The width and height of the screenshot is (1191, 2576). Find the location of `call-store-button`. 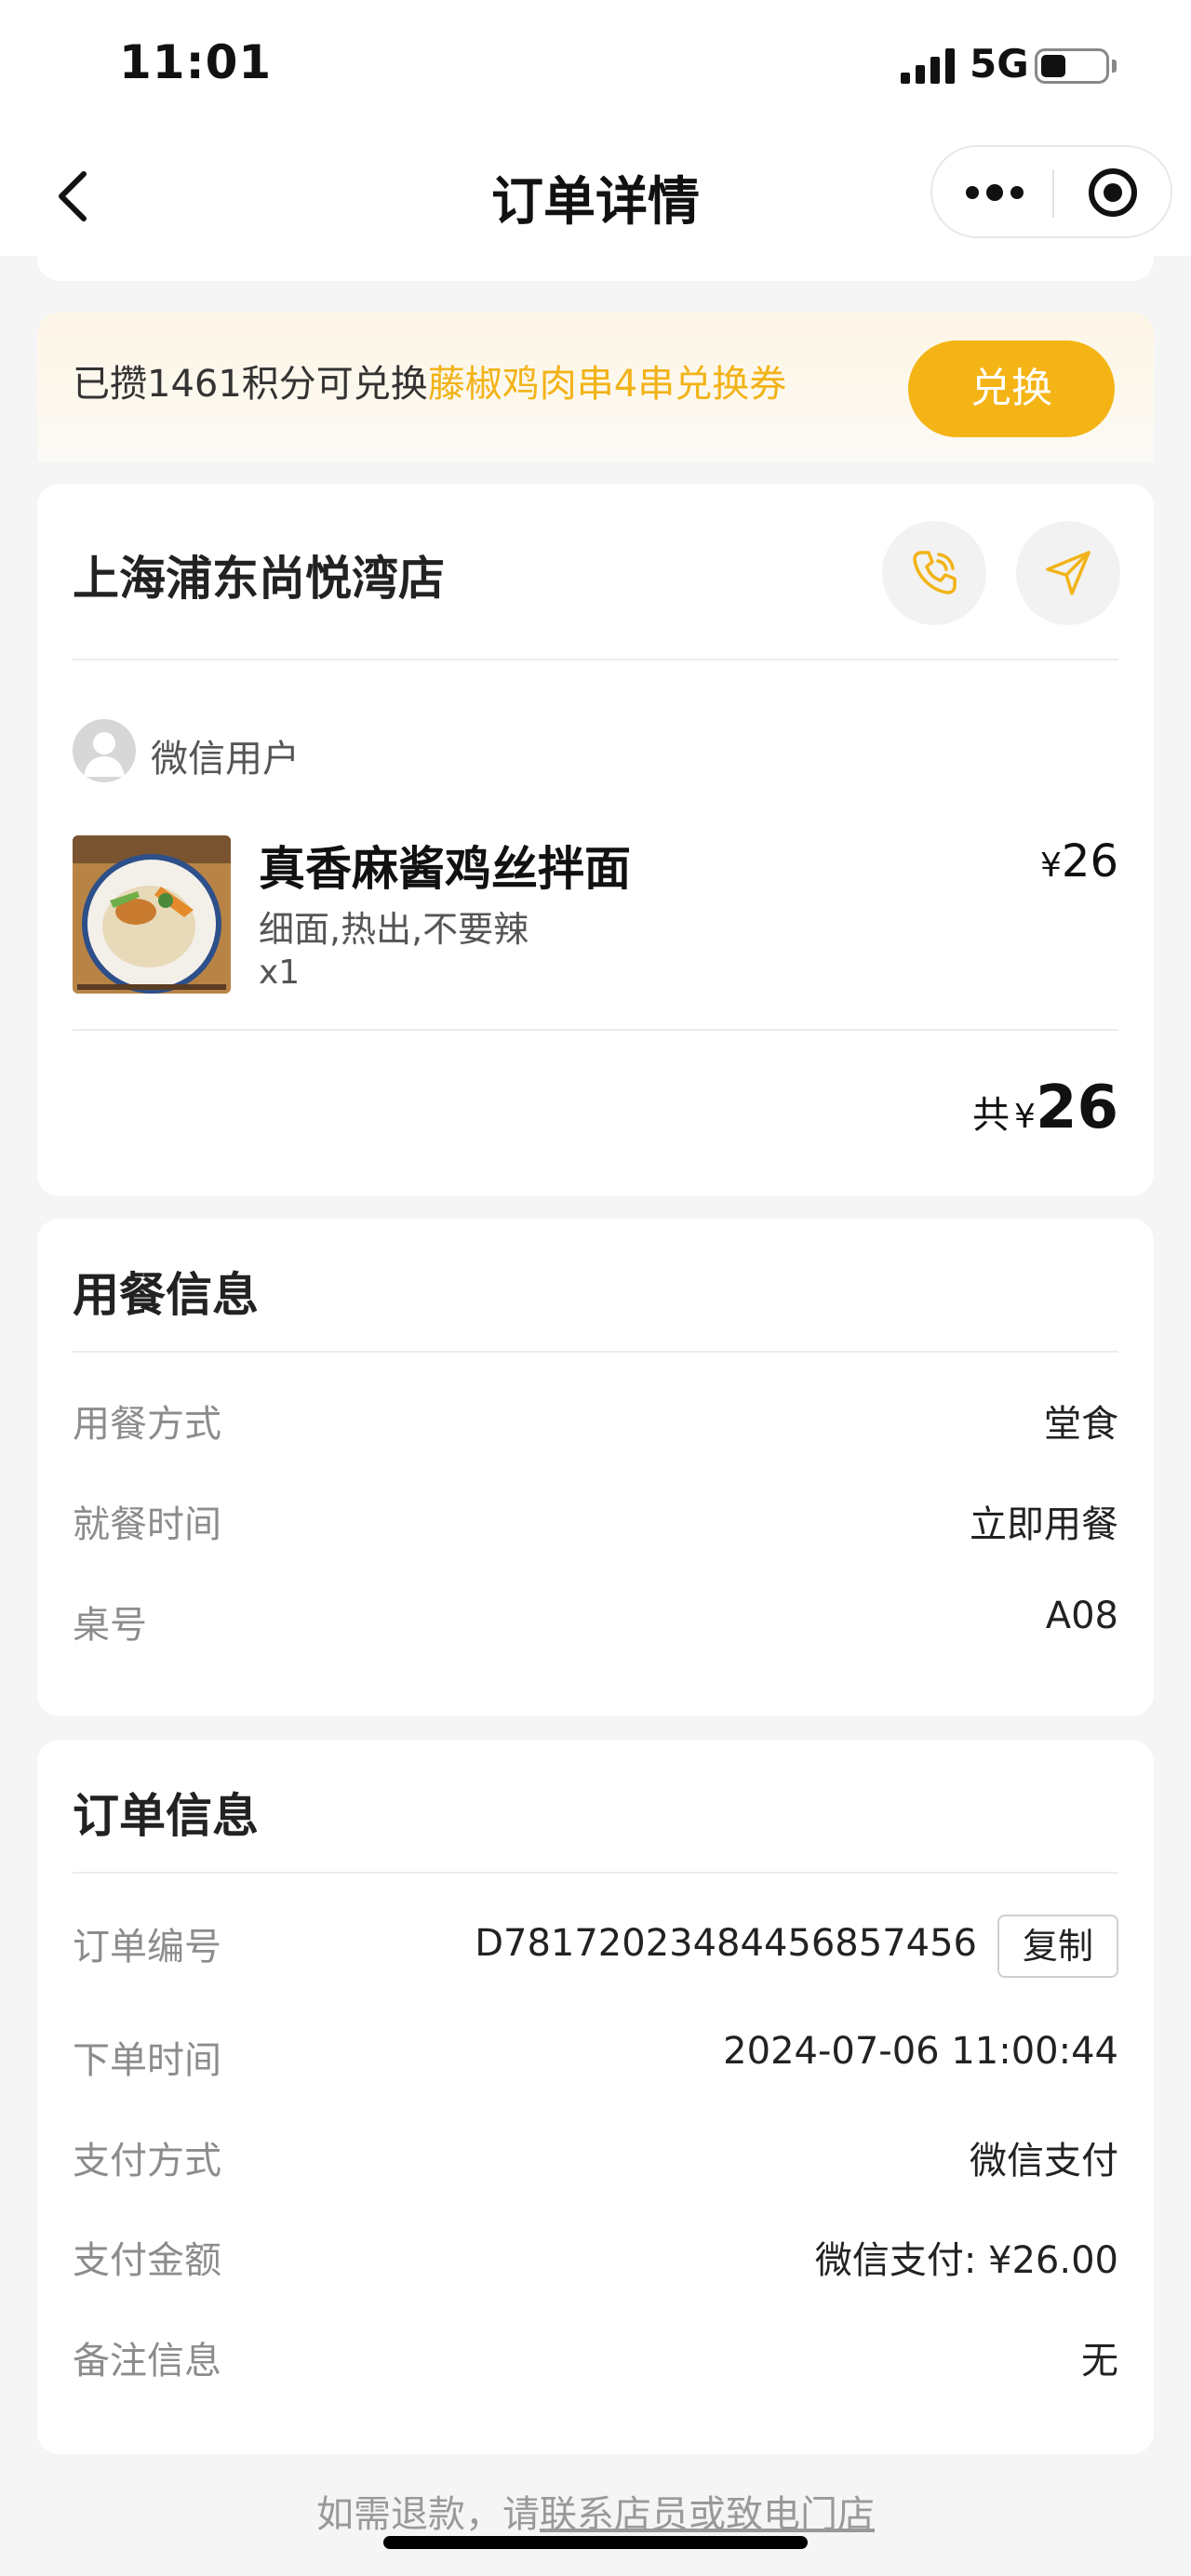

call-store-button is located at coordinates (934, 573).